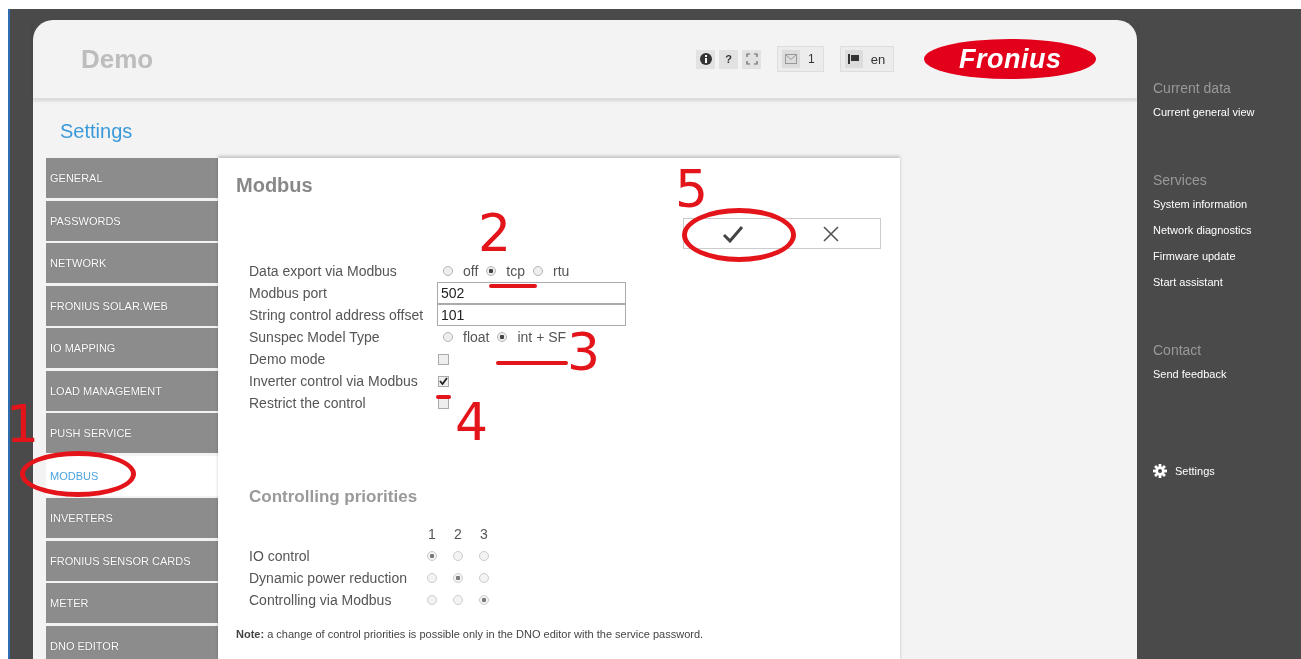 The image size is (1301, 659). What do you see at coordinates (1204, 289) in the screenshot?
I see `sidebar-link: Start assistant` at bounding box center [1204, 289].